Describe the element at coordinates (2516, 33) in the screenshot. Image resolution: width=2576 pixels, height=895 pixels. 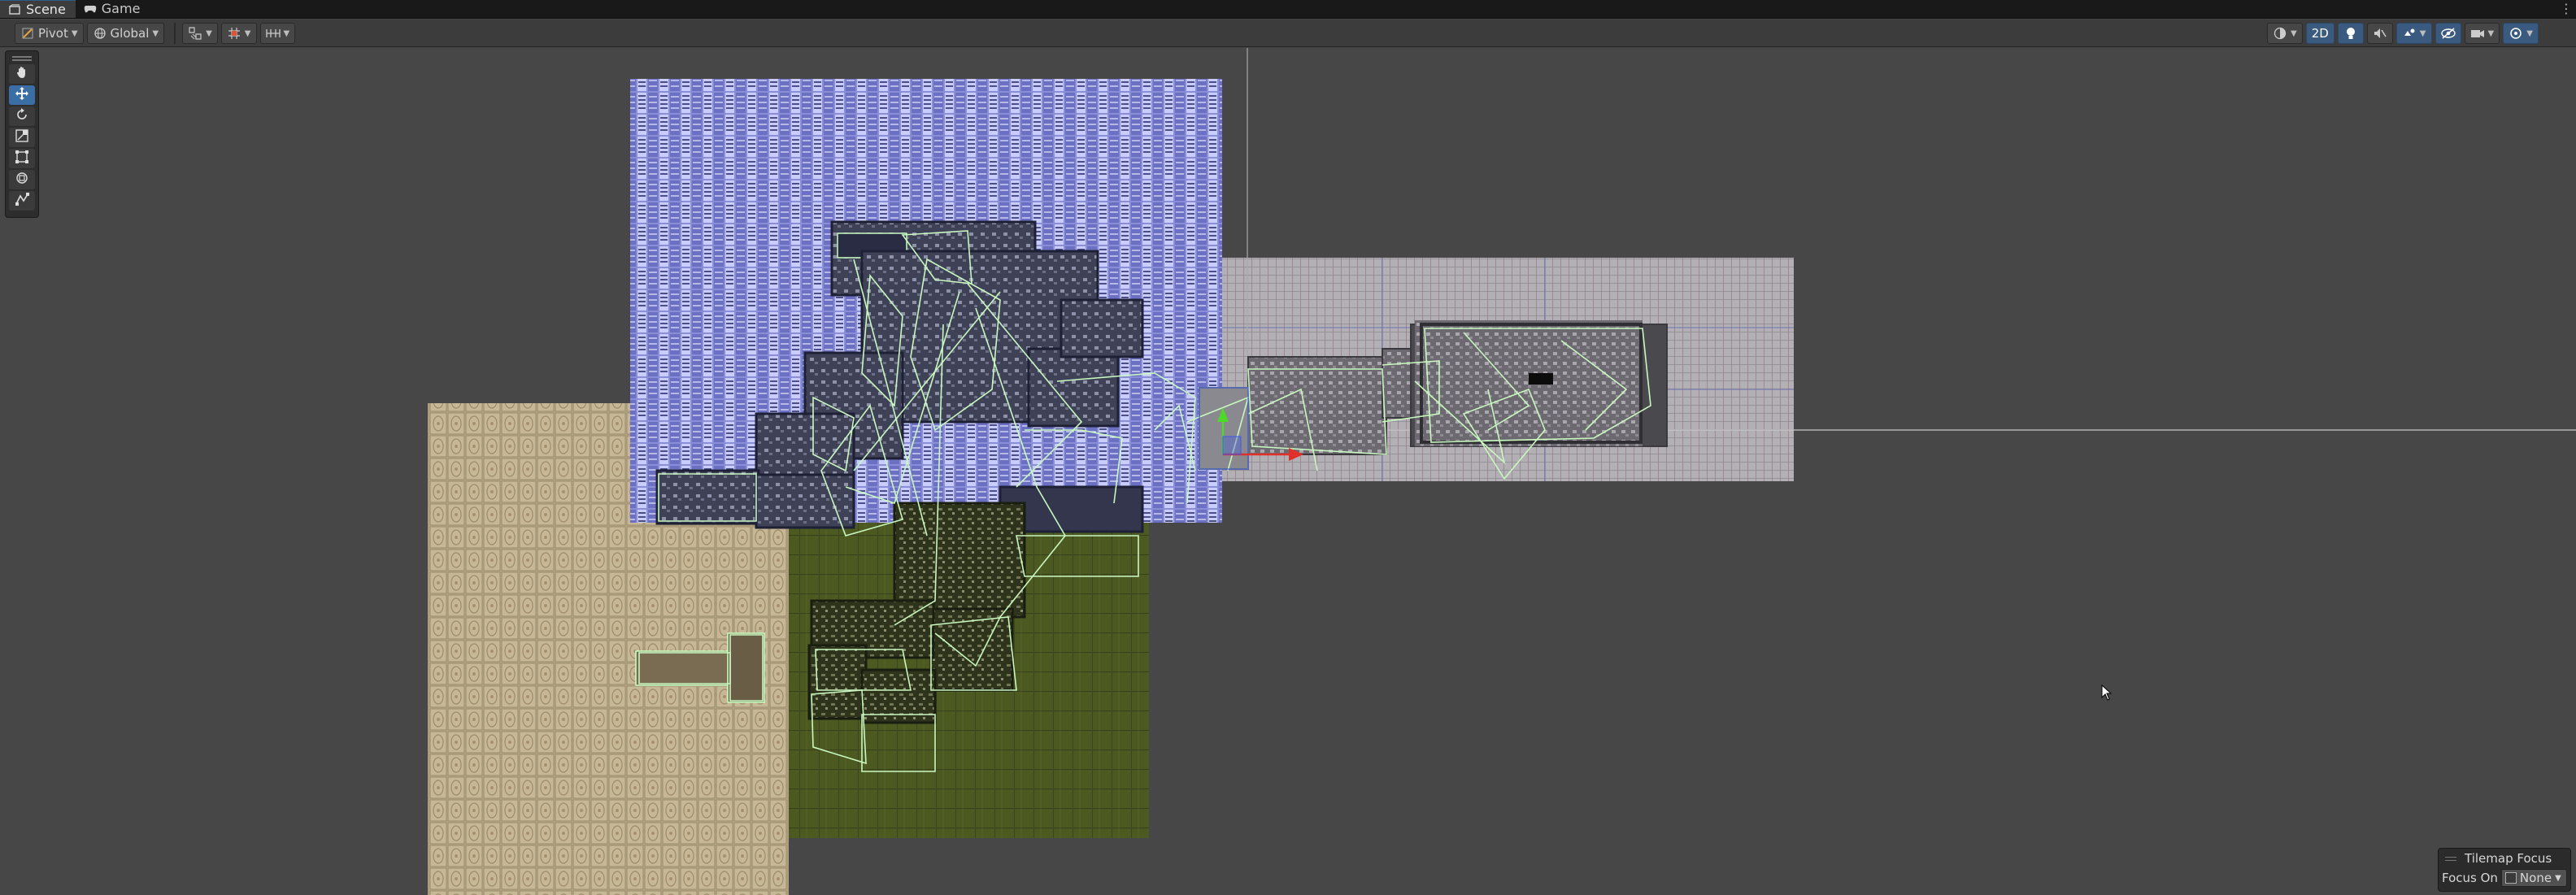
I see `gizmos-icon` at that location.